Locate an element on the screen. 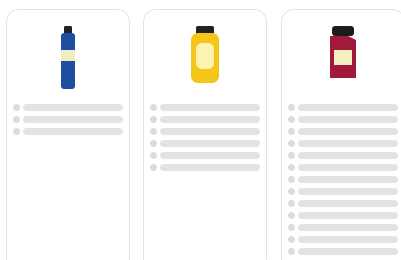 The width and height of the screenshot is (401, 260). squeeze-bottle-icon is located at coordinates (205, 60).